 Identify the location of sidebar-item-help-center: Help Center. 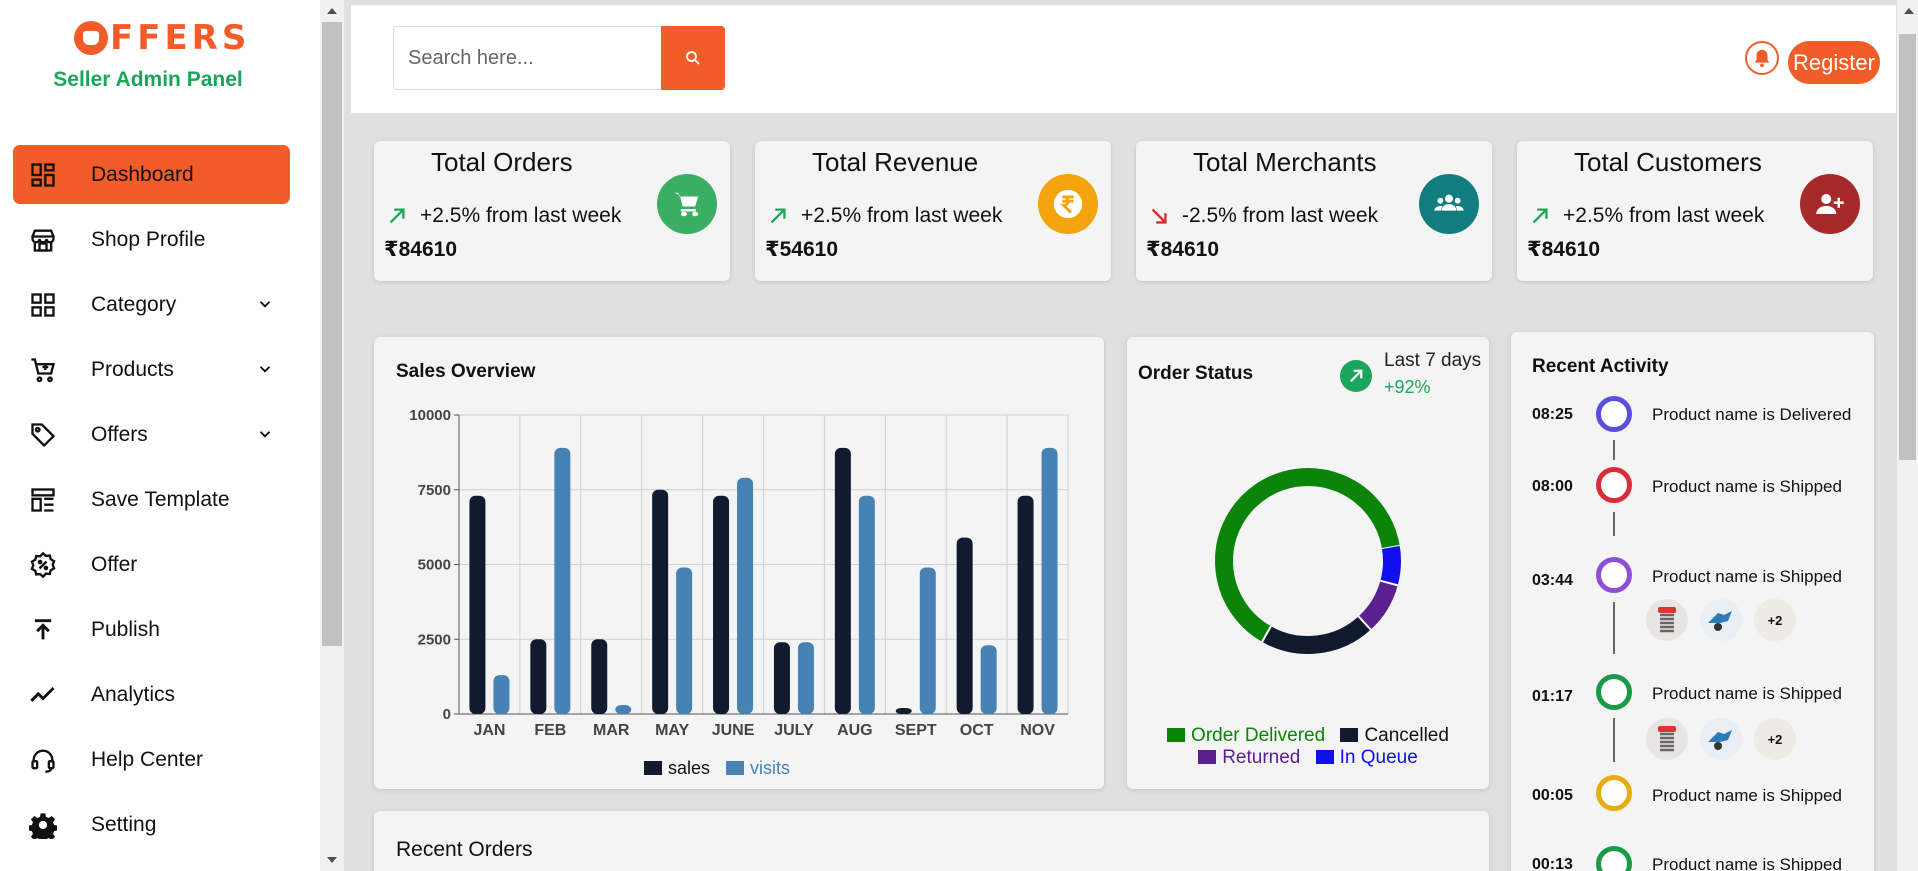
(151, 759).